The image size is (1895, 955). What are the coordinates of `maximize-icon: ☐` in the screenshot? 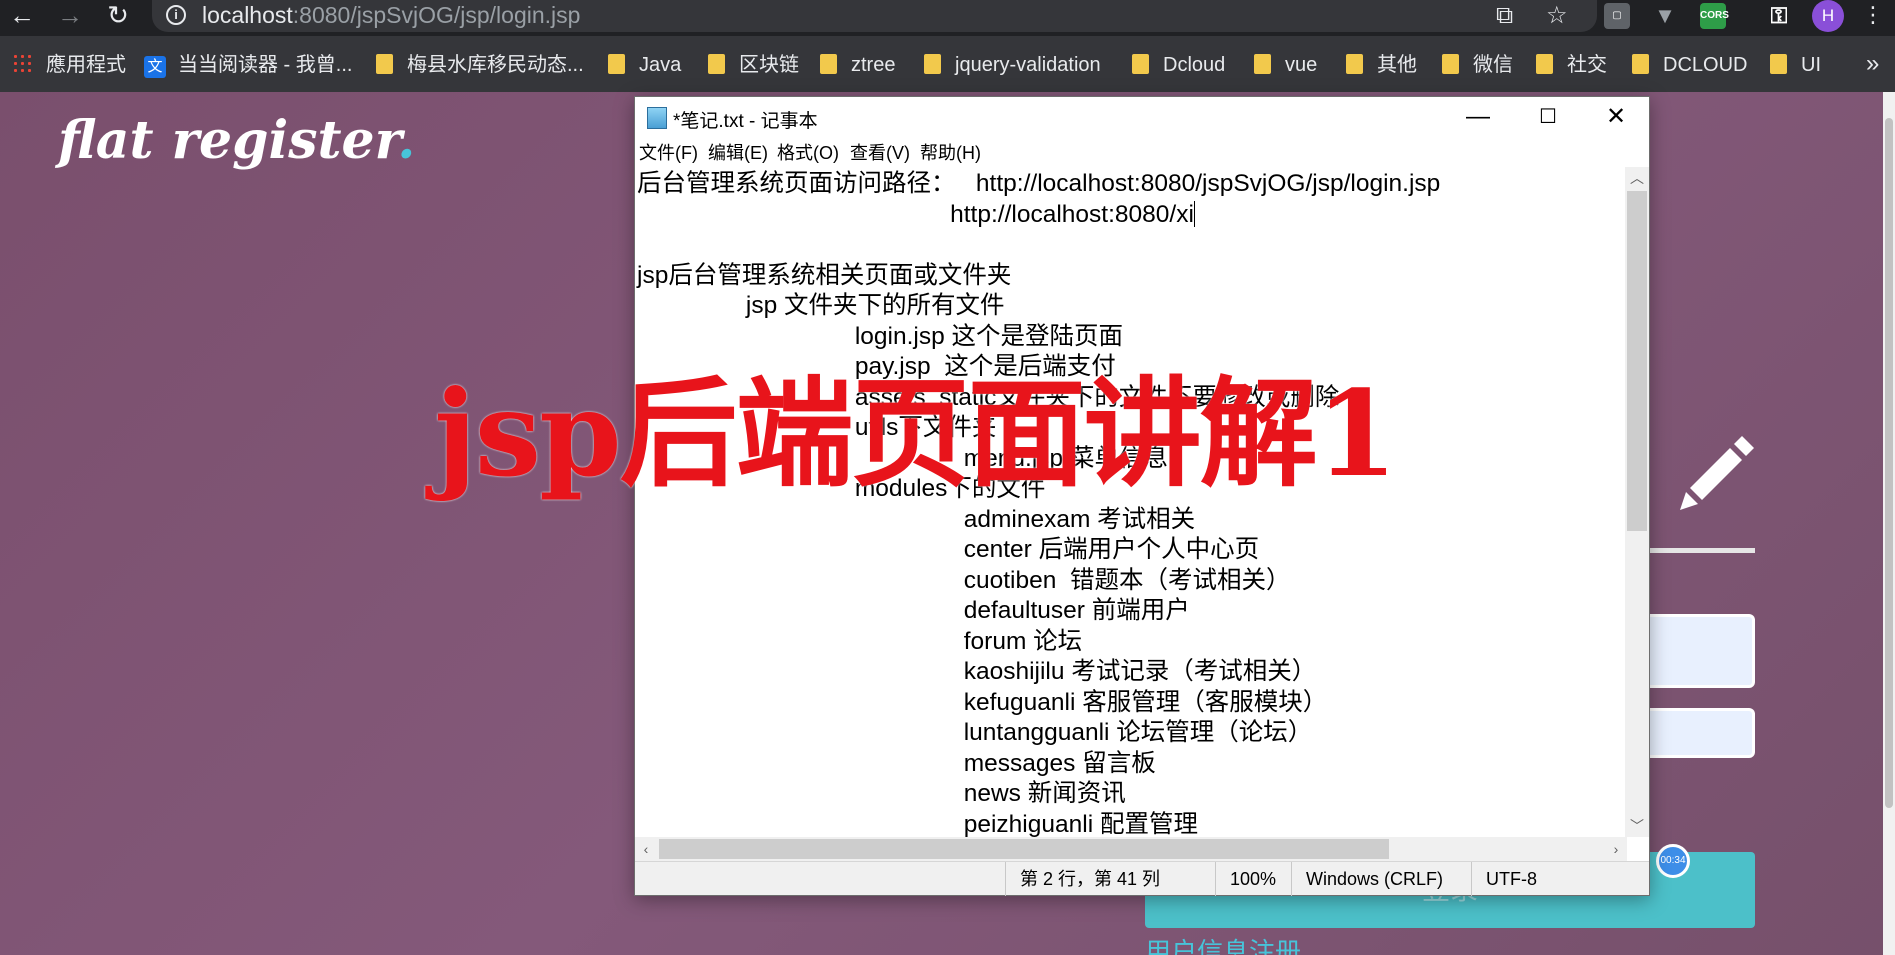 It's located at (1548, 117).